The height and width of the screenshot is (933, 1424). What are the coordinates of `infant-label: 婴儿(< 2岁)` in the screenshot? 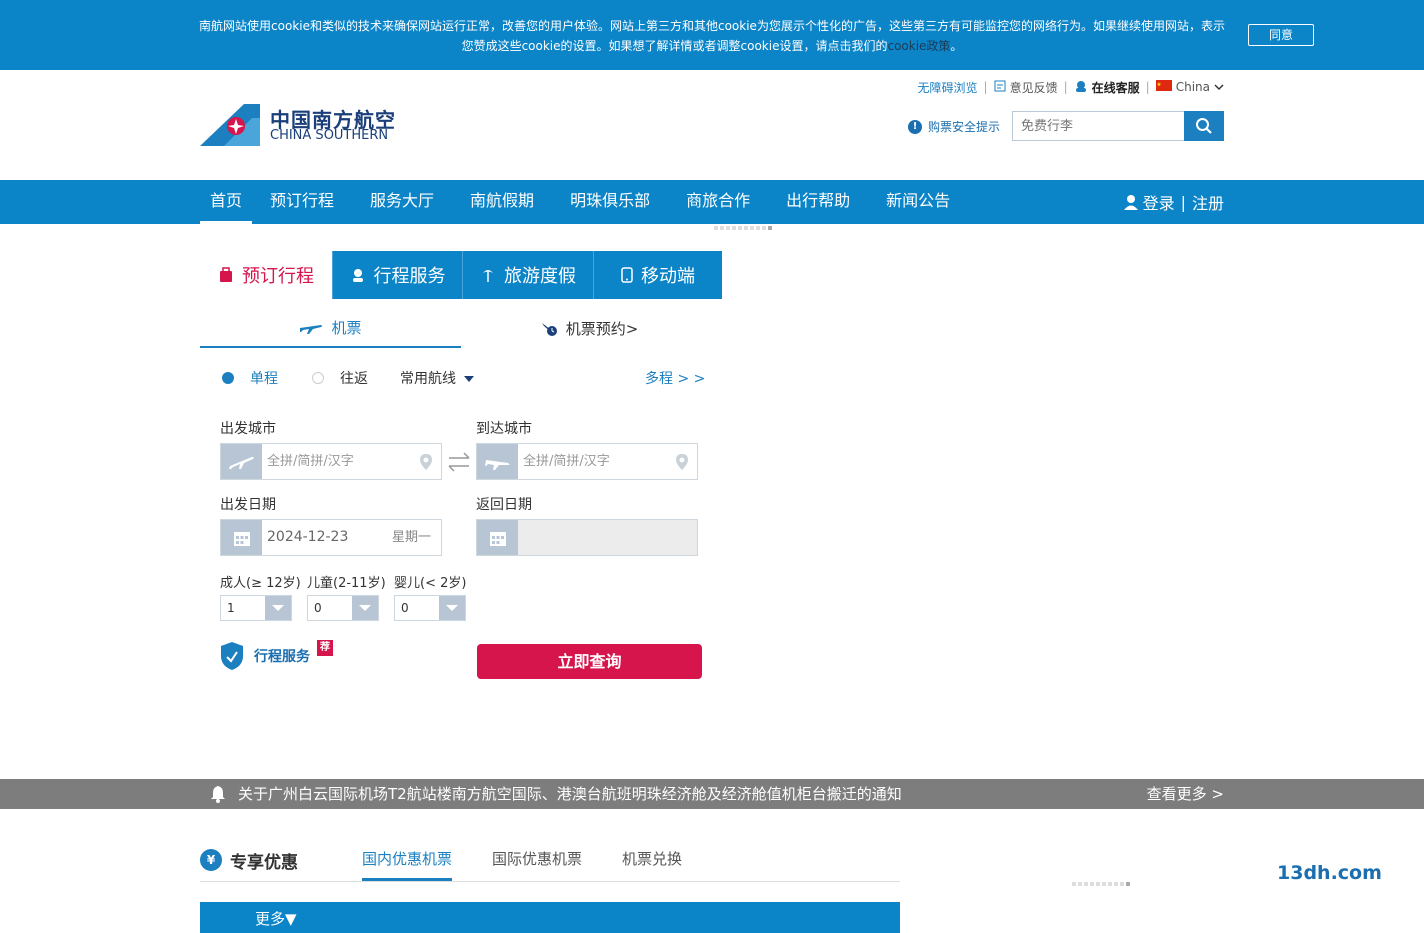 It's located at (430, 583).